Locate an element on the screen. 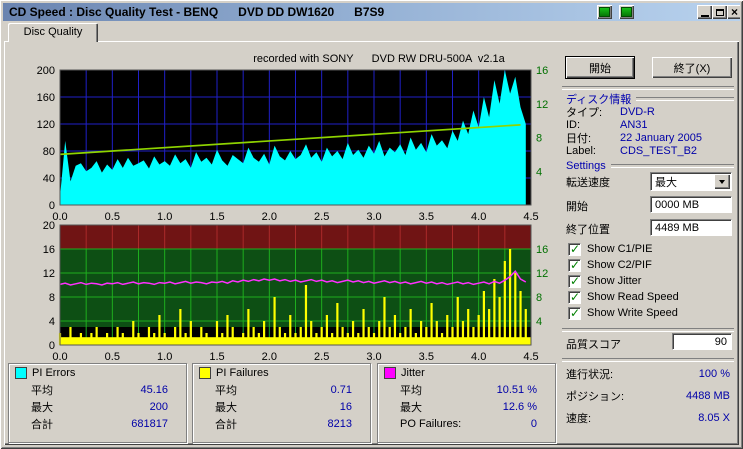 The image size is (743, 449). stat-row: 平均 45.16 is located at coordinates (99, 390).